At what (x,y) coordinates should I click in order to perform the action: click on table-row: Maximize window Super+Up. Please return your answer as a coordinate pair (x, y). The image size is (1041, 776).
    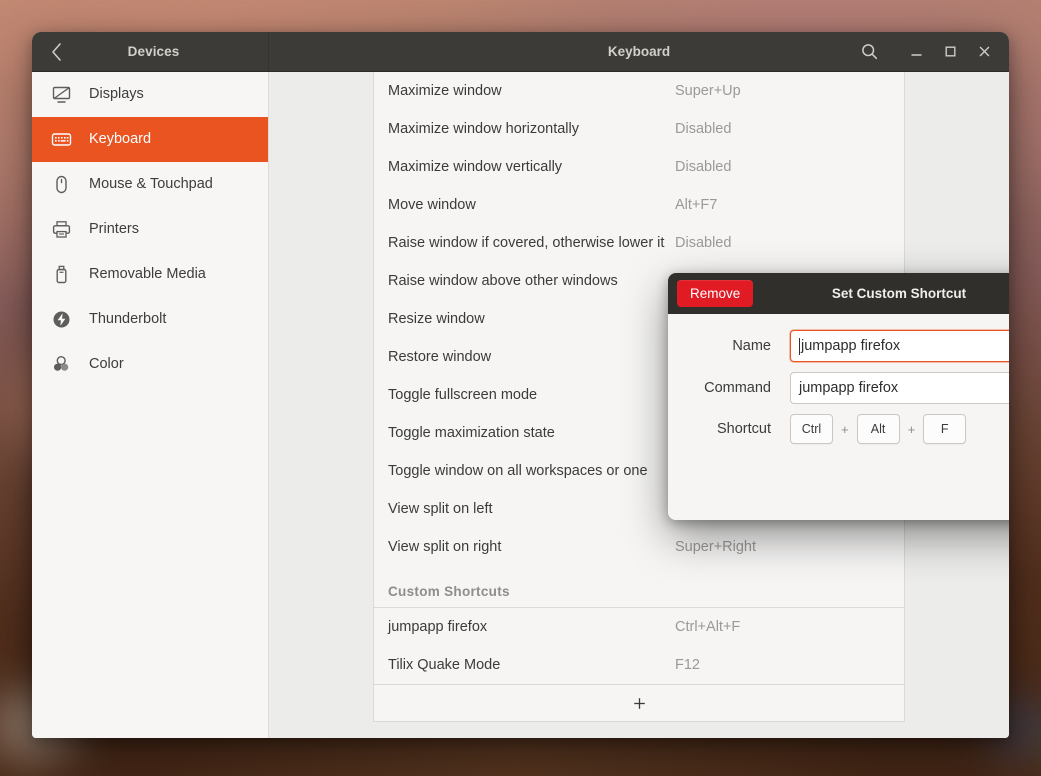
    Looking at the image, I should click on (639, 91).